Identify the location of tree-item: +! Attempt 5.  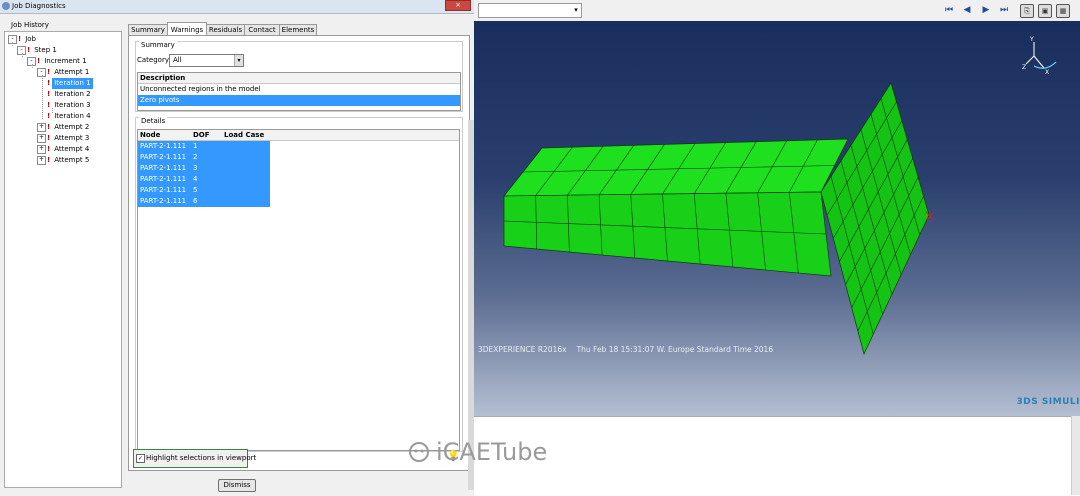
(64, 160).